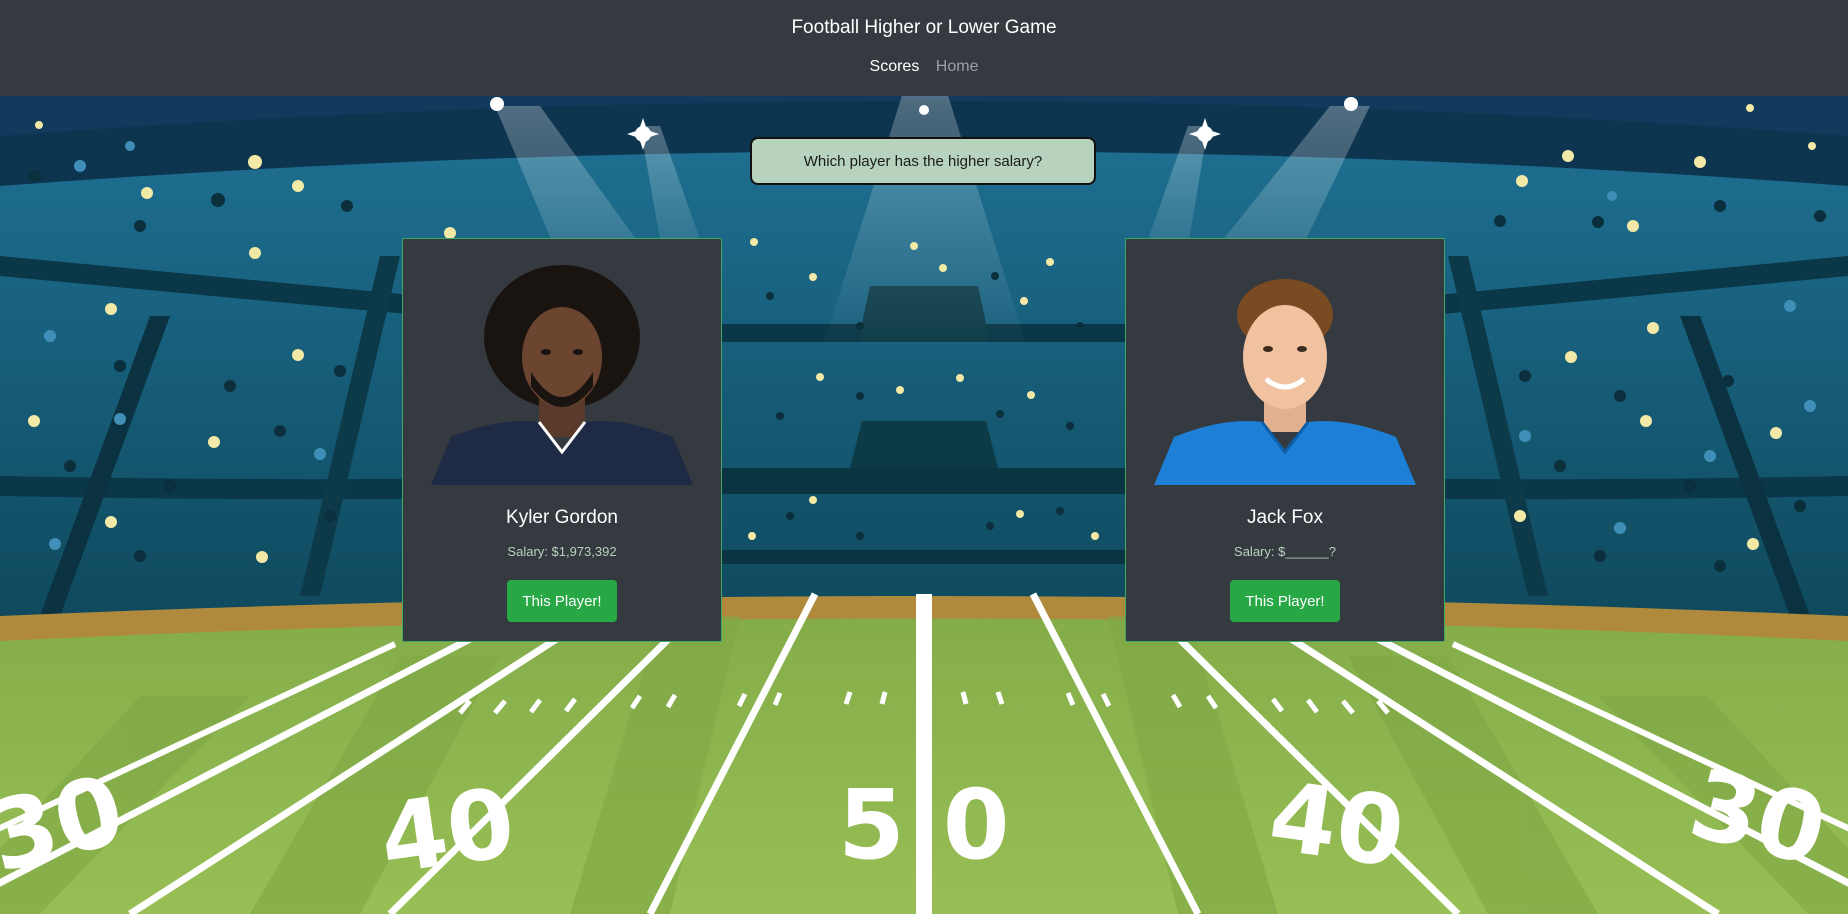 The width and height of the screenshot is (1848, 914). I want to click on player-salary-right: Salary: $______?, so click(1285, 551).